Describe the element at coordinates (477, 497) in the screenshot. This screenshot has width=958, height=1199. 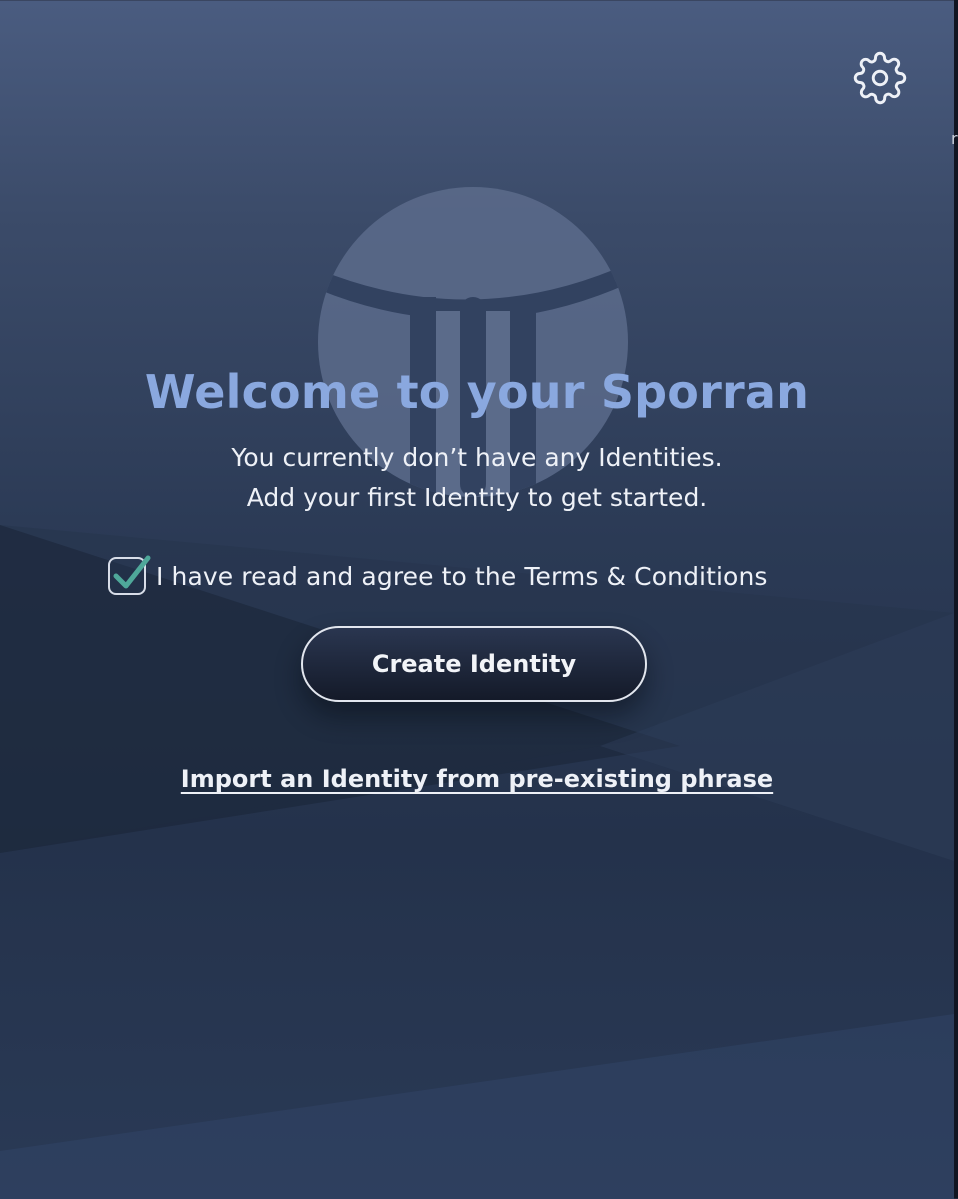
I see `subtitle-line-2: Add your first Identity to get started.` at that location.